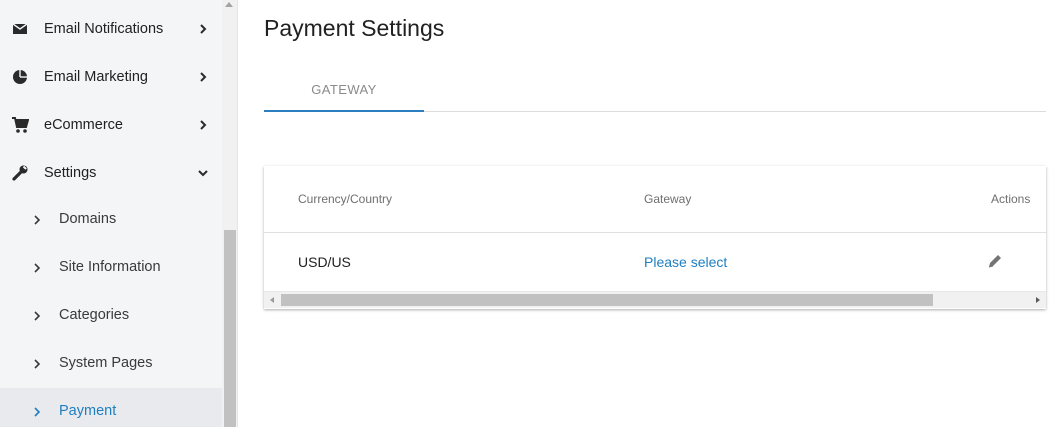  I want to click on column-header-actions: Actions, so click(1011, 199).